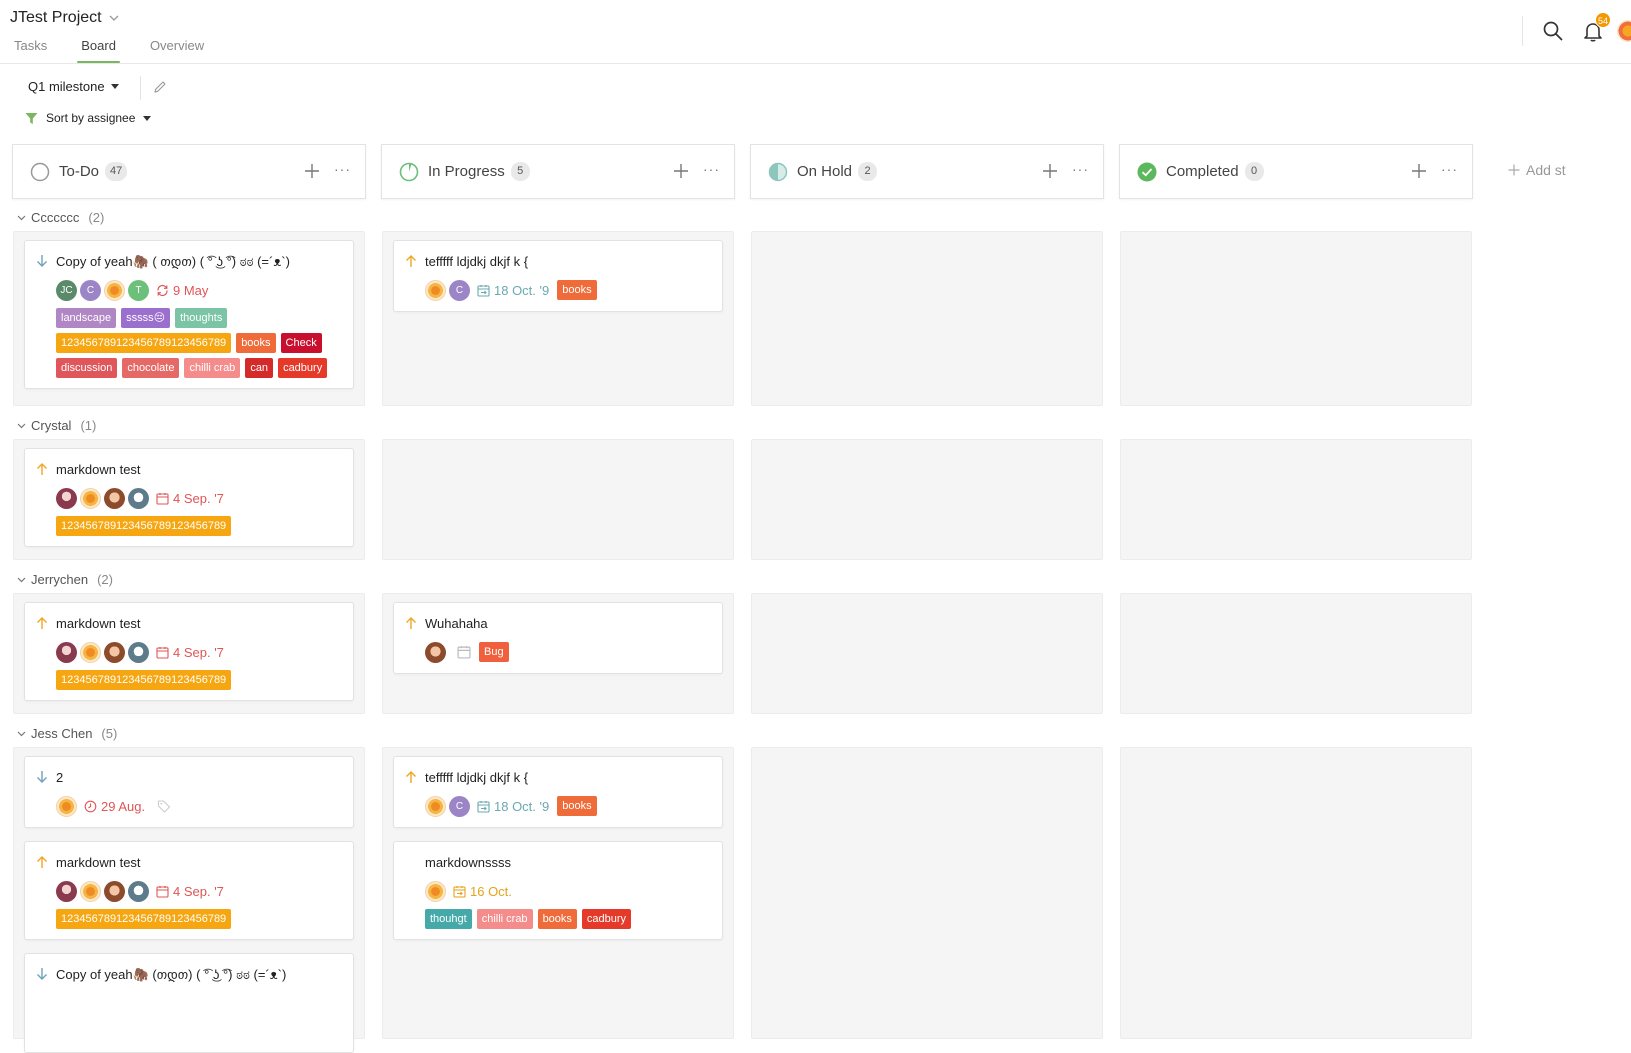 Image resolution: width=1631 pixels, height=1053 pixels. Describe the element at coordinates (86, 318) in the screenshot. I see `tag: landscape` at that location.